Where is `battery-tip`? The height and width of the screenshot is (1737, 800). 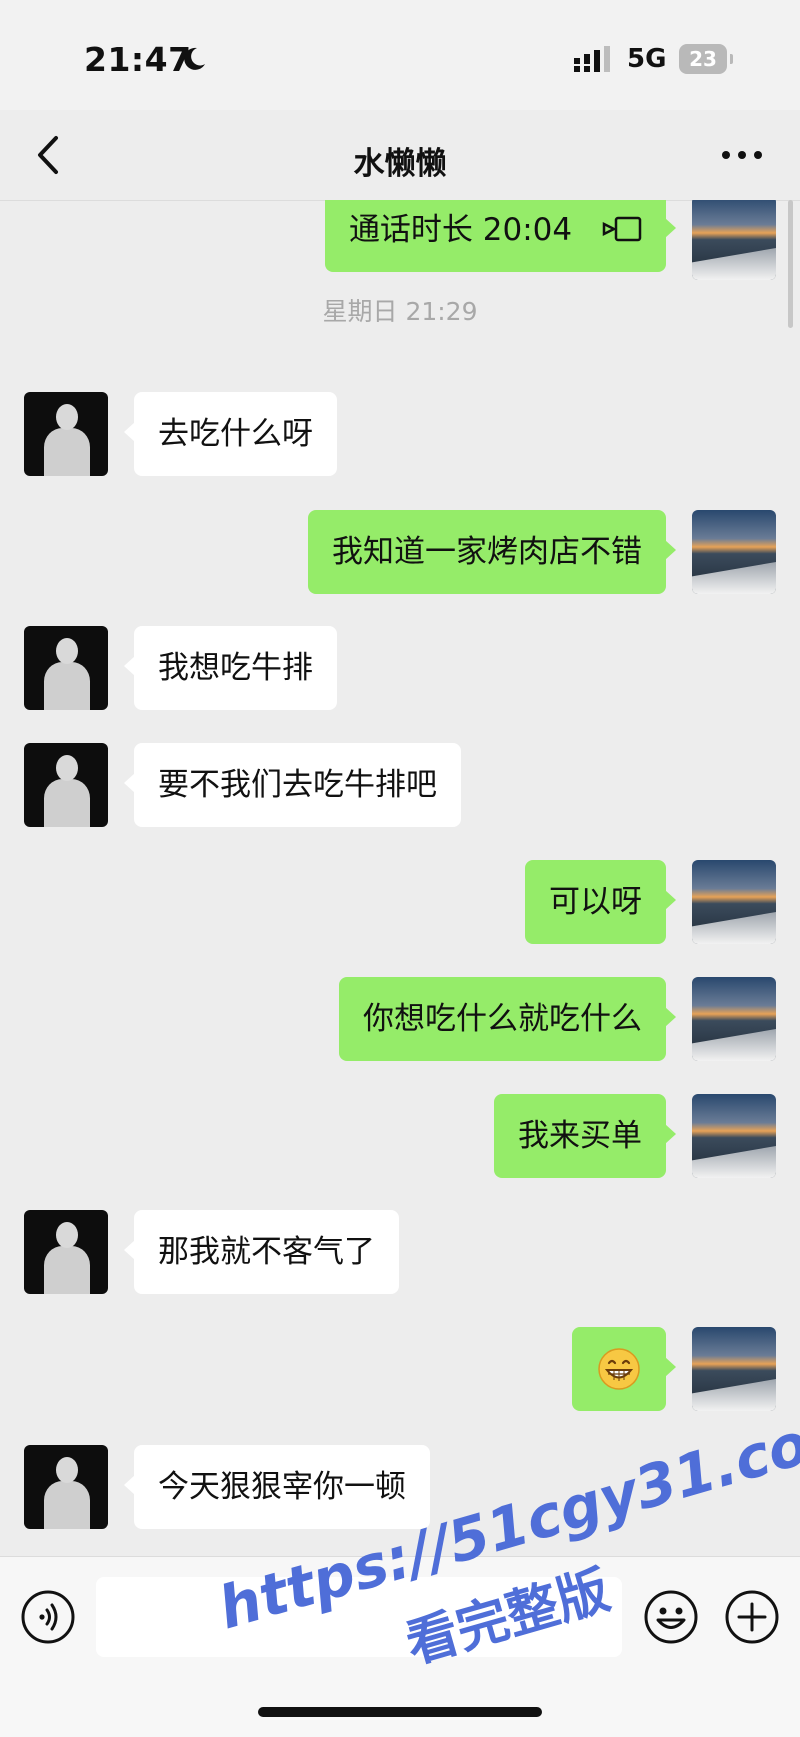
battery-tip is located at coordinates (731, 59).